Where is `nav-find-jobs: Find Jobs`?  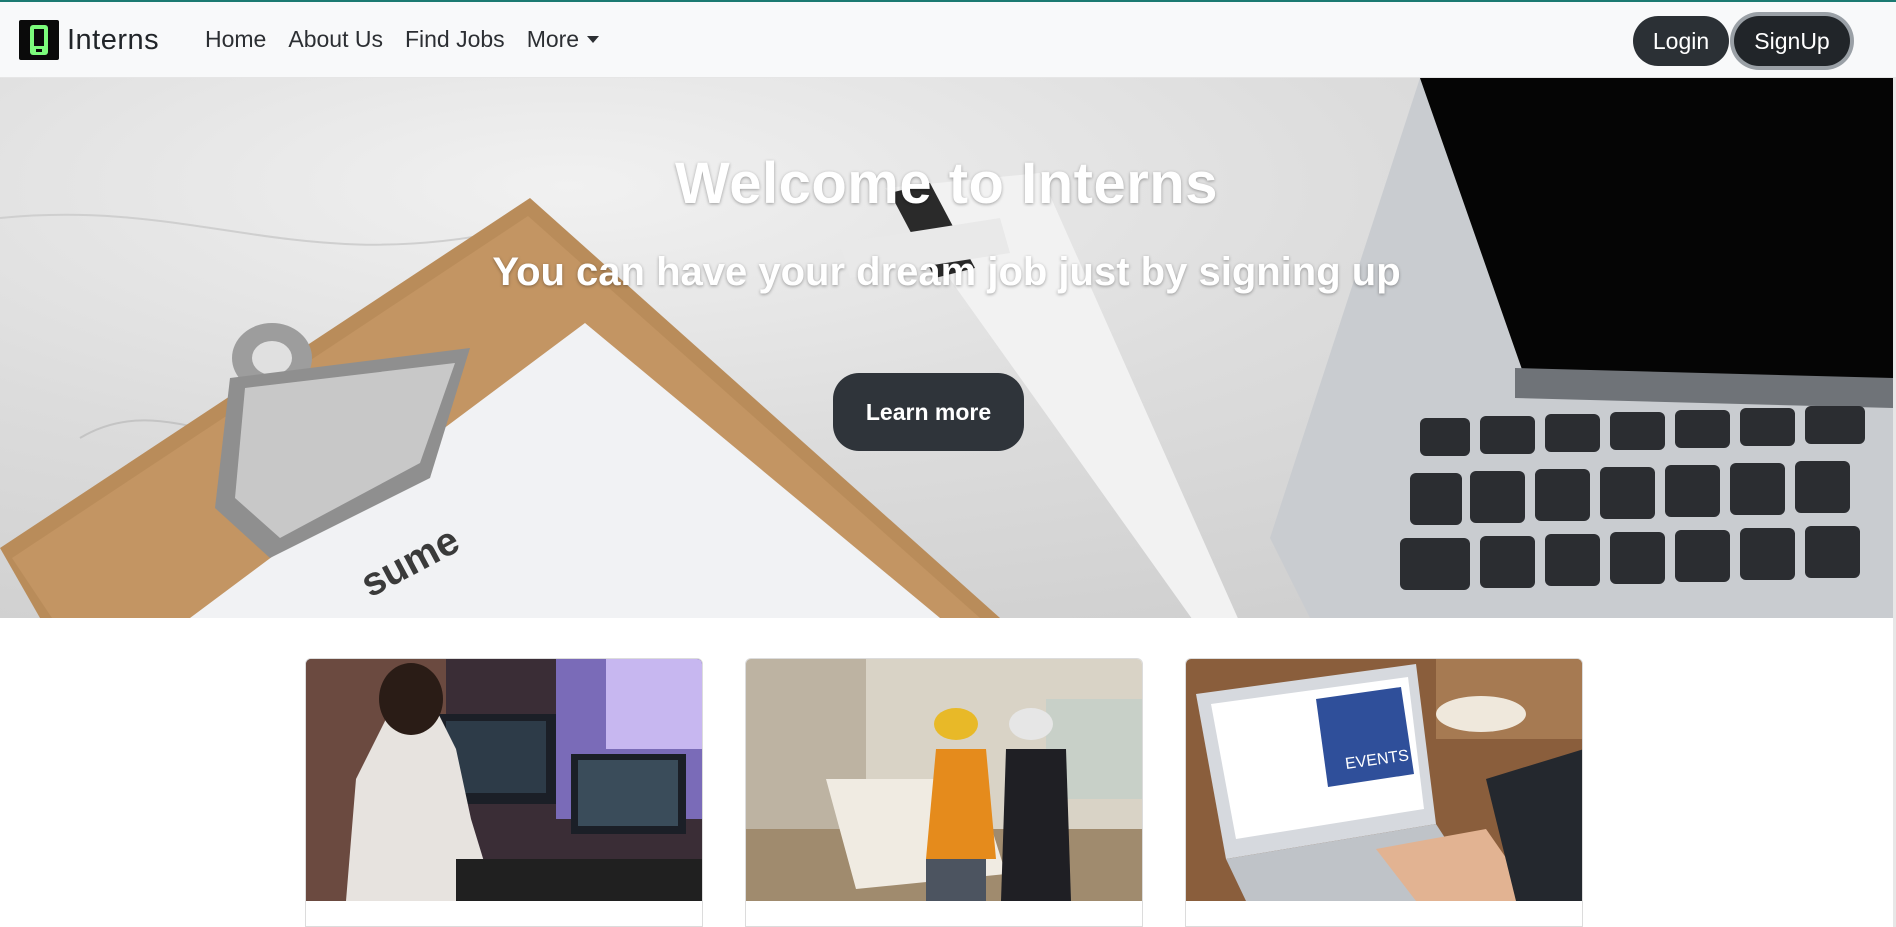
nav-find-jobs: Find Jobs is located at coordinates (455, 39).